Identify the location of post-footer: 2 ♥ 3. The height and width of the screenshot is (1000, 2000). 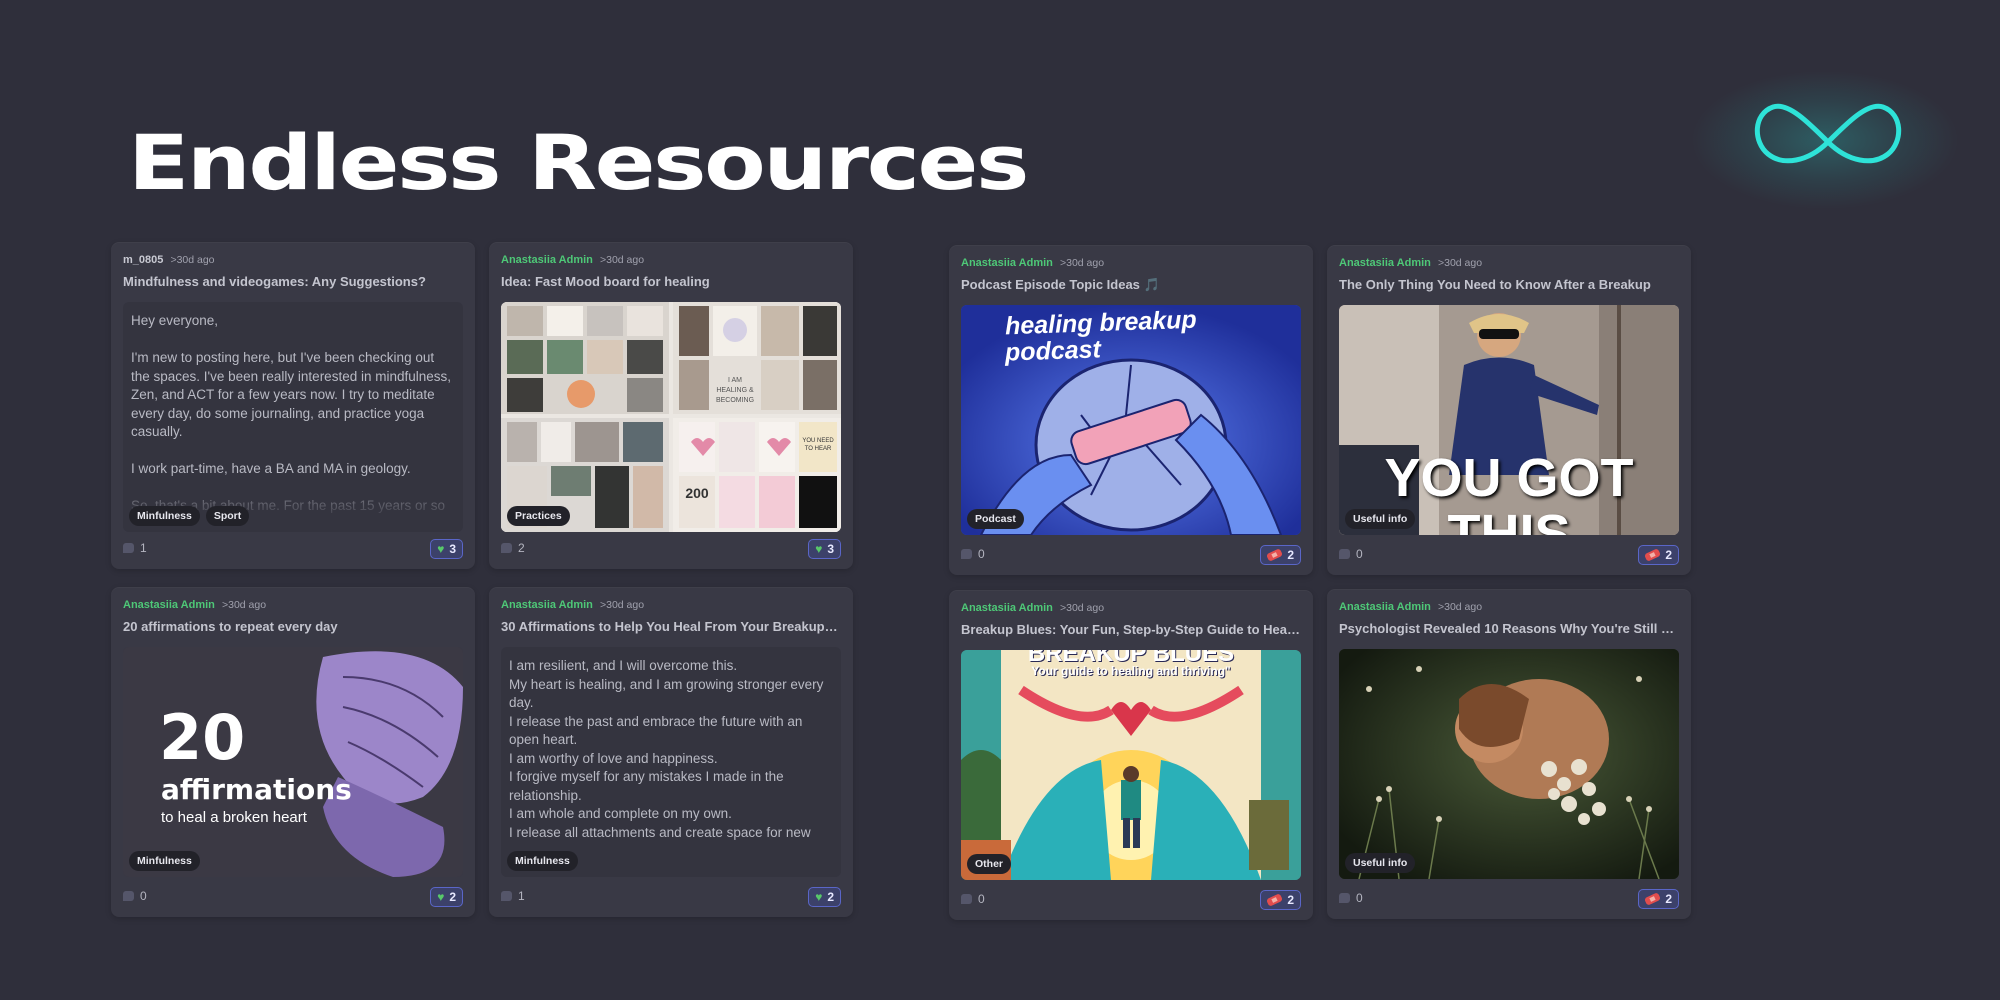
(671, 549).